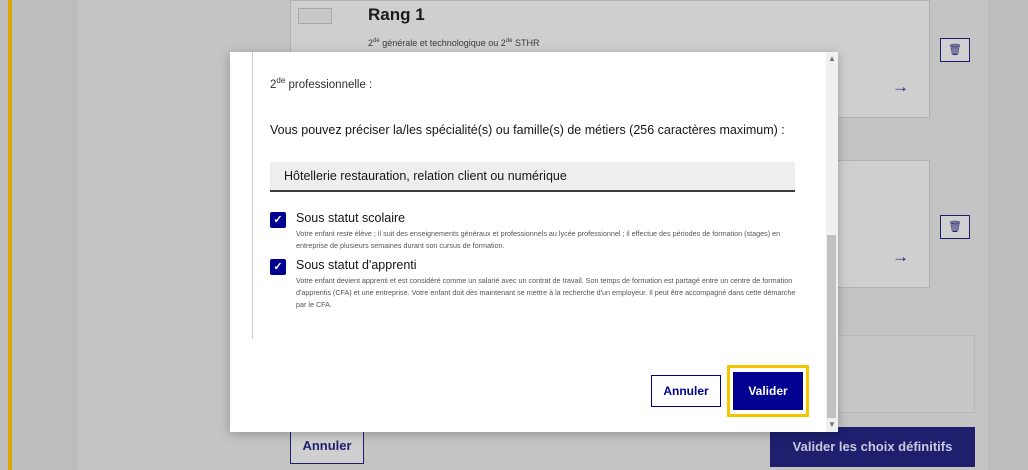 This screenshot has width=1028, height=470. I want to click on scroll-down-icon: ▼, so click(832, 425).